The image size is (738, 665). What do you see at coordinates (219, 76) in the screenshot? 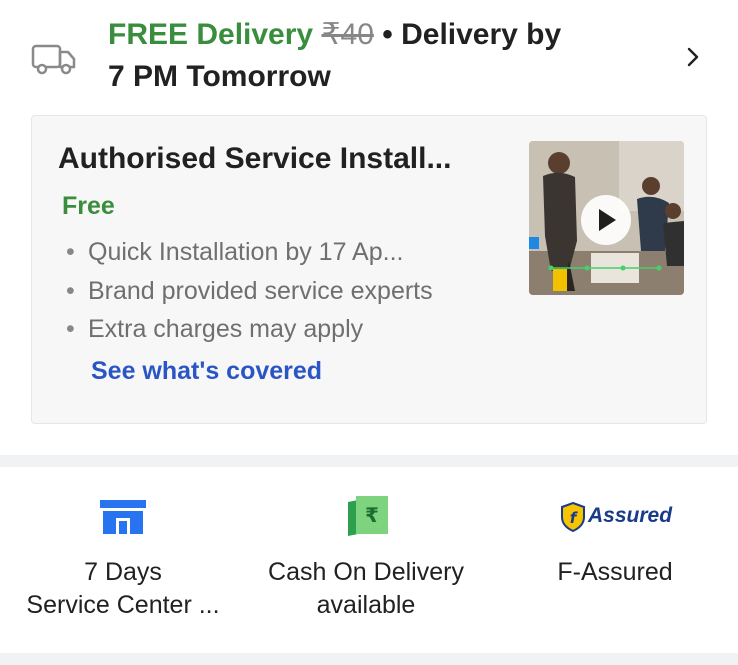
I see `delivery-time: 7 PM Tomorrow` at bounding box center [219, 76].